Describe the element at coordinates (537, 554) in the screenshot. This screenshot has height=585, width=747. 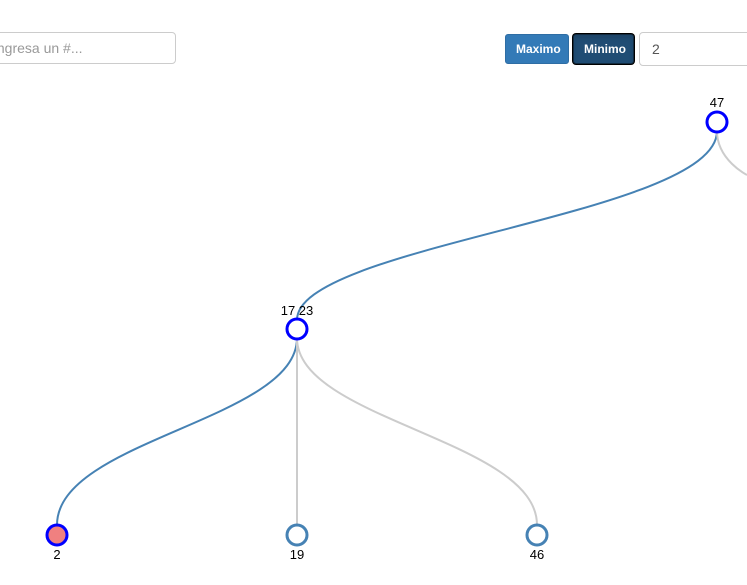
I see `node-label: 46` at that location.